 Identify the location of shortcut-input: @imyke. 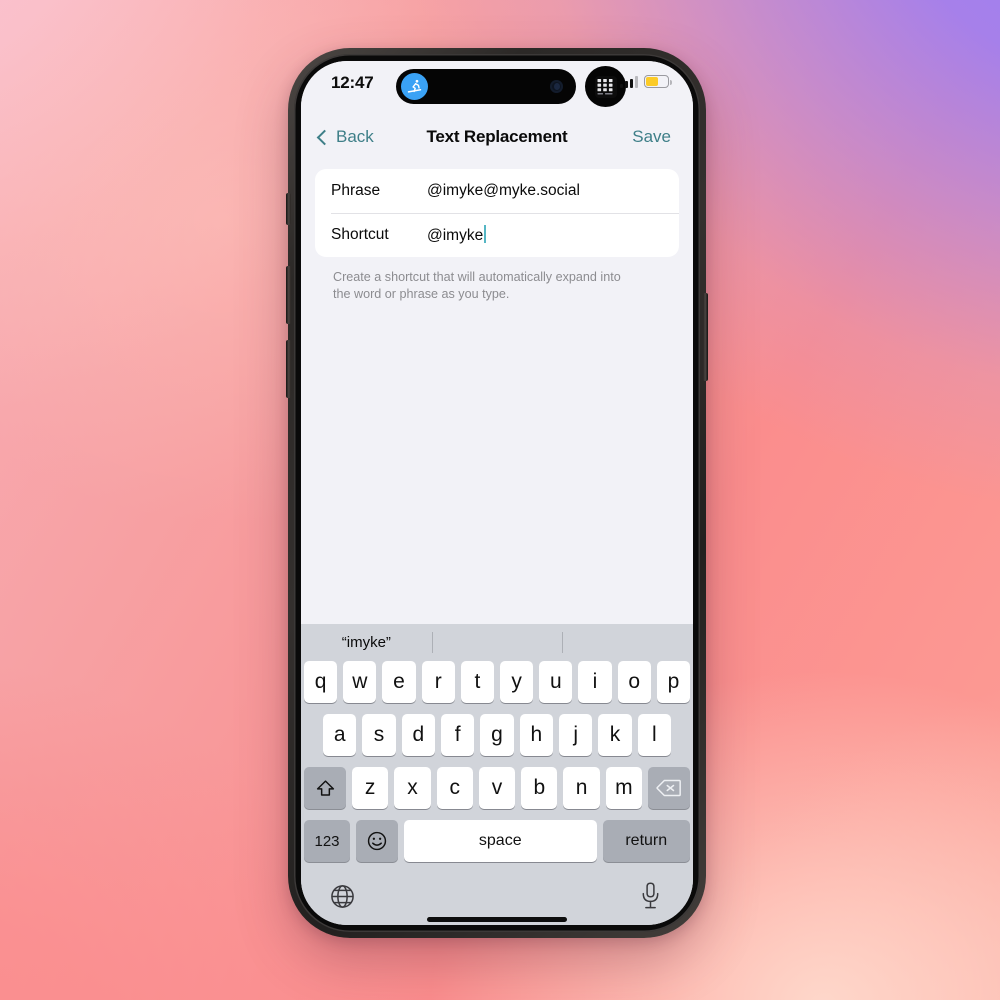
(456, 235).